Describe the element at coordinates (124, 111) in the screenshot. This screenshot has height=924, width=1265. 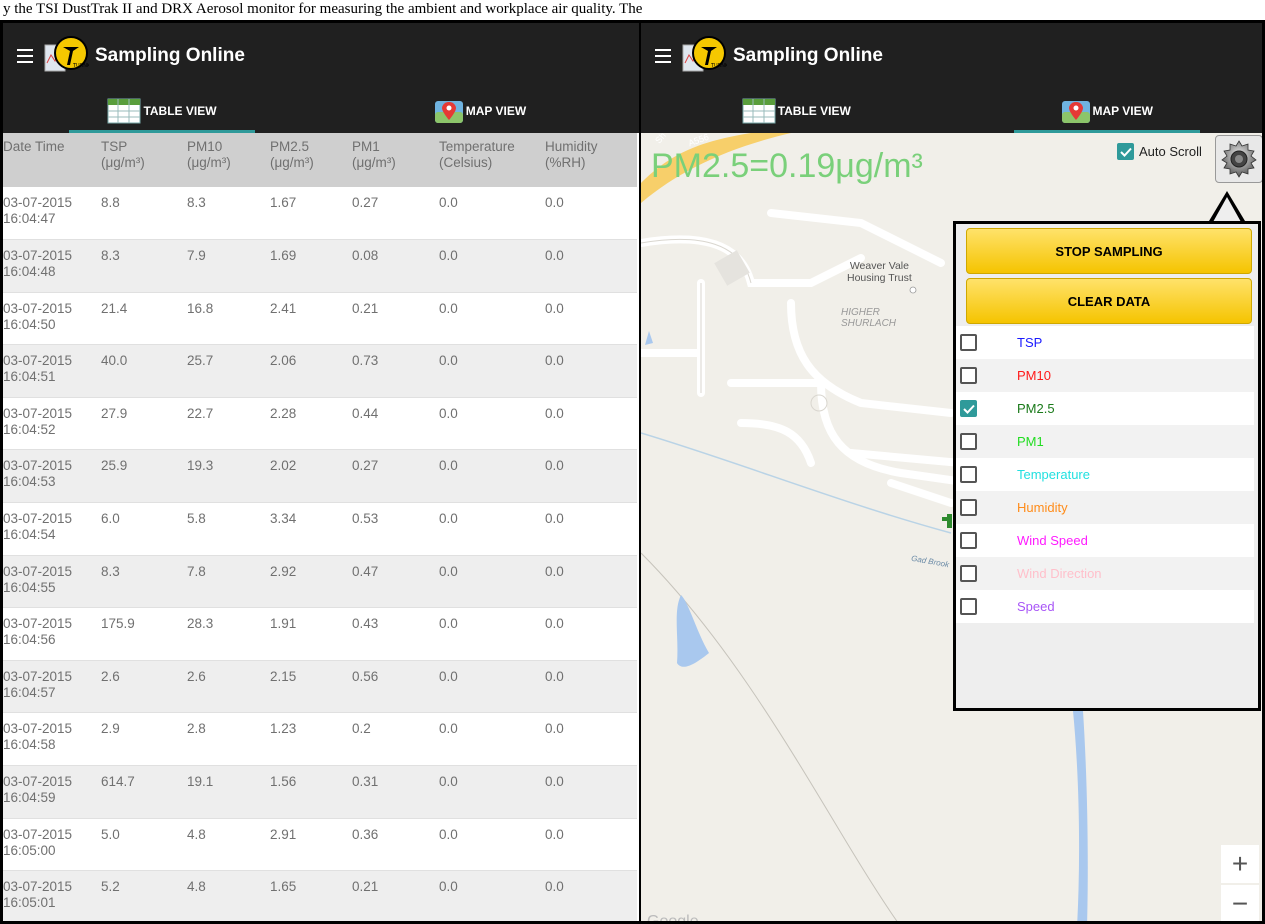
I see `table-icon` at that location.